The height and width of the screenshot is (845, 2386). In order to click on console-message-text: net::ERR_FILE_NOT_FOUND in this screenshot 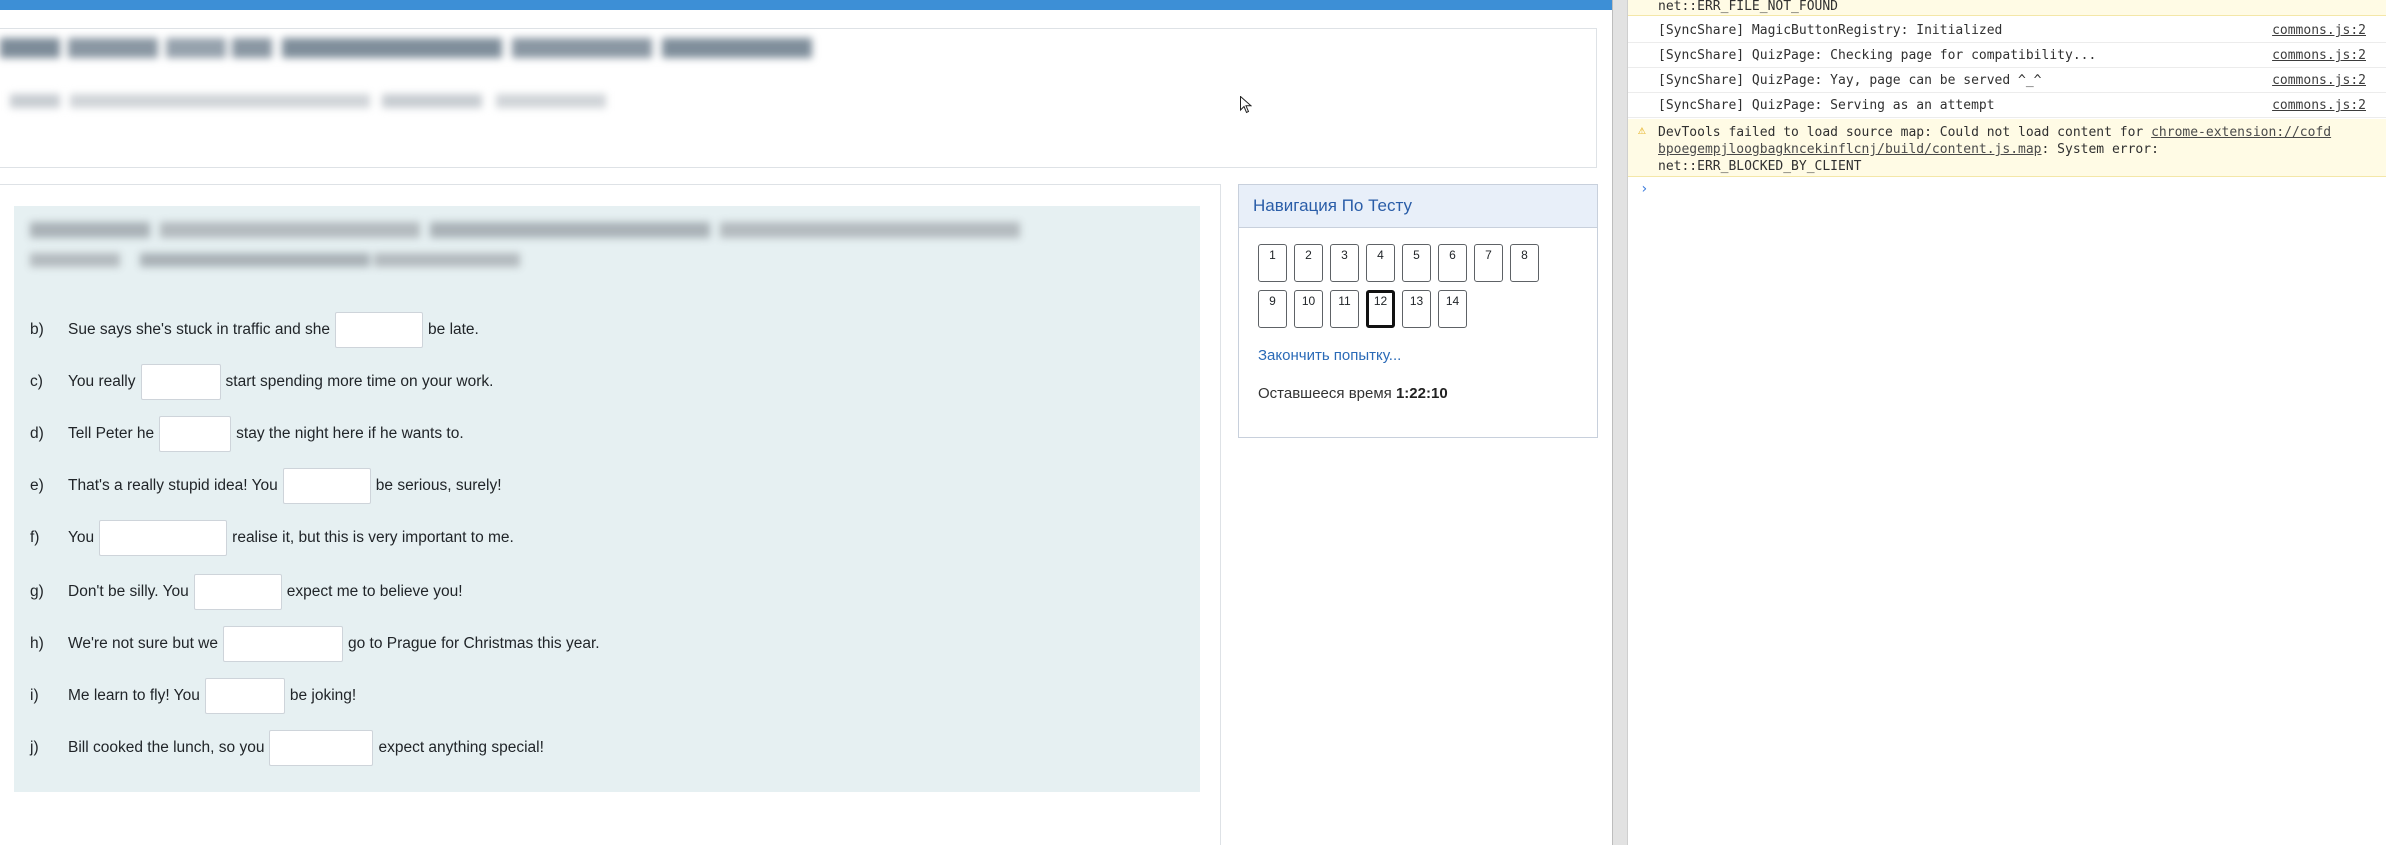, I will do `click(1748, 7)`.